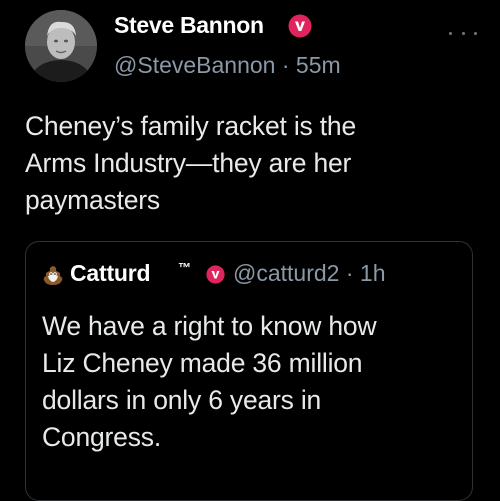 Image resolution: width=500 pixels, height=501 pixels. Describe the element at coordinates (463, 33) in the screenshot. I see `ellipsis-icon` at that location.